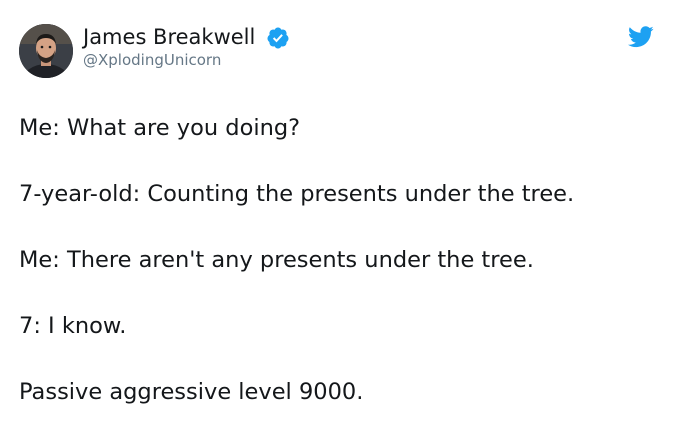  What do you see at coordinates (641, 37) in the screenshot?
I see `twitter-bird-icon` at bounding box center [641, 37].